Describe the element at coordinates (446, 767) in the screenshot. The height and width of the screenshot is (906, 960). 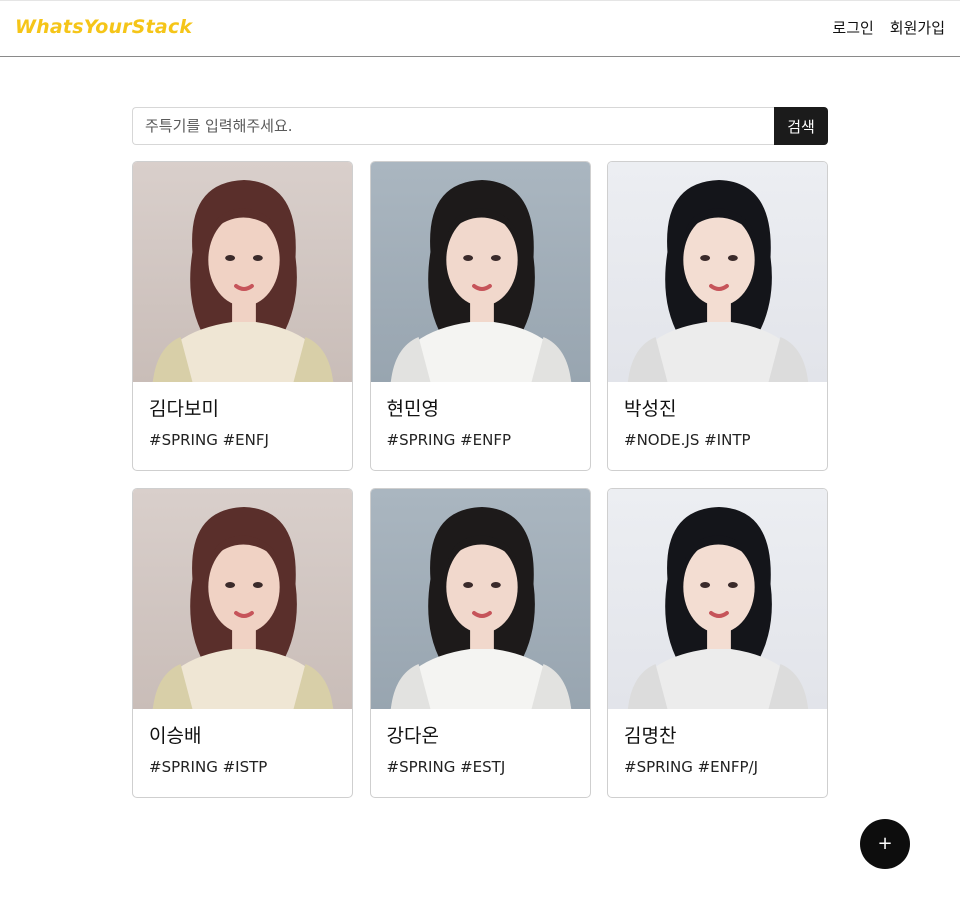
I see `profile-tags: #SPRING #ESTJ` at that location.